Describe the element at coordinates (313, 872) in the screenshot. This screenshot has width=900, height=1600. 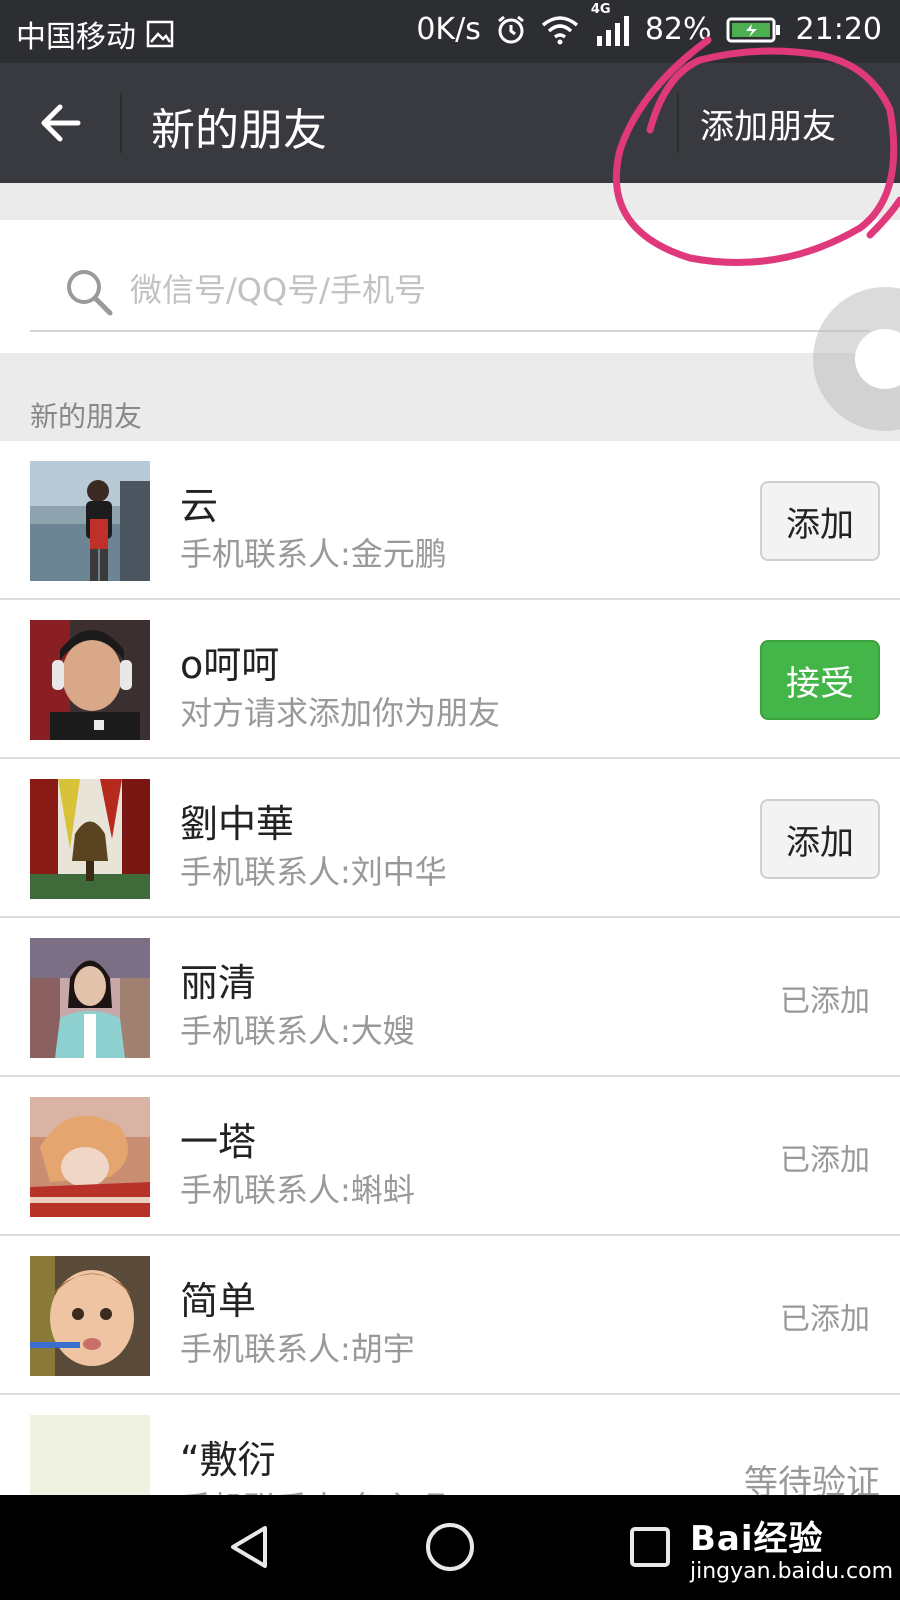
I see `friend-subtitle: 手机联系人:刘中华` at that location.